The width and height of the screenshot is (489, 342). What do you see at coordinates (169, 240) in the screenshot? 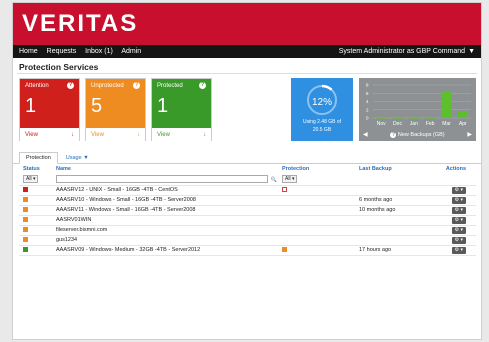
I see `server-name: gus1234` at bounding box center [169, 240].